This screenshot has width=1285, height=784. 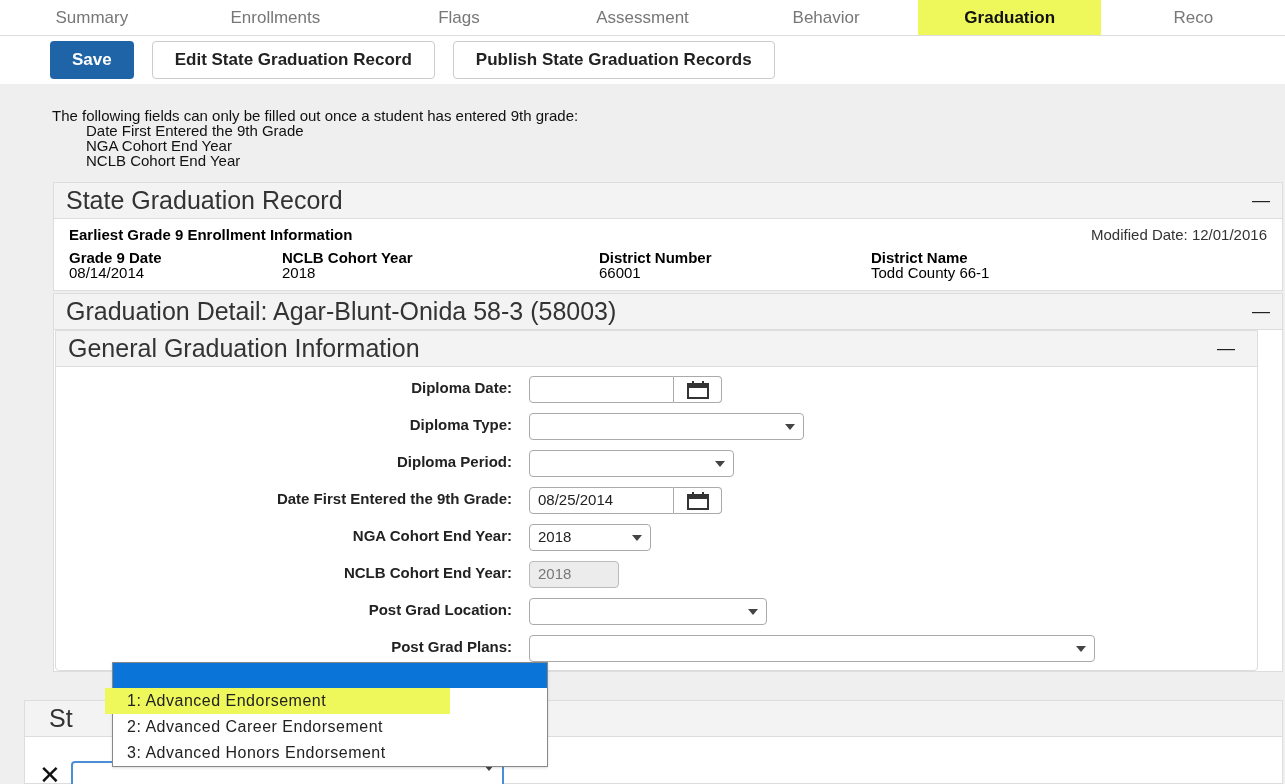 I want to click on field-value: 66001, so click(x=620, y=272).